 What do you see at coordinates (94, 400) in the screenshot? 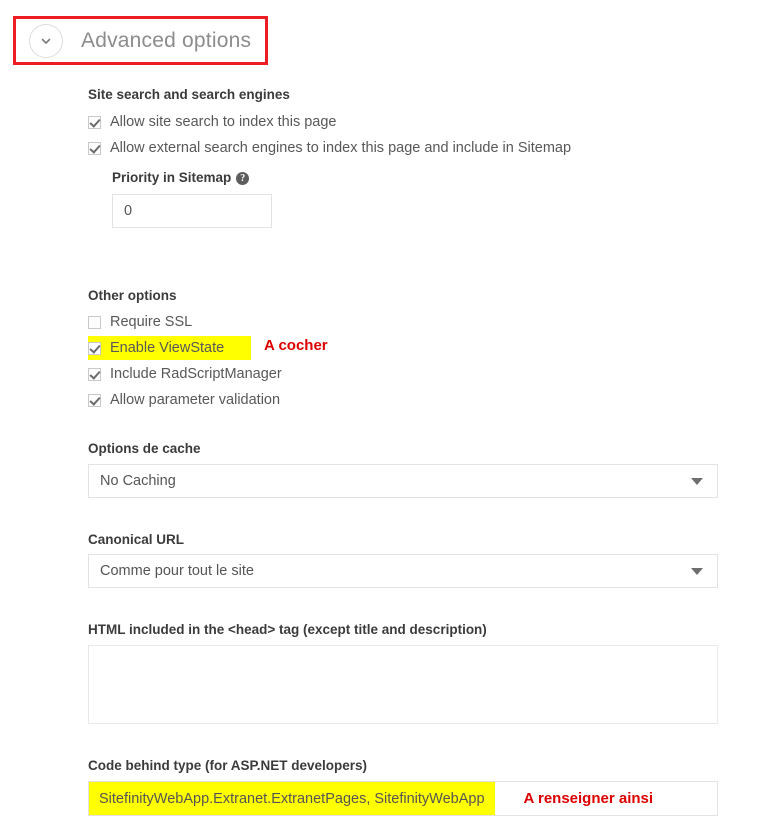
I see `checkbox-allow-parameter-validation` at bounding box center [94, 400].